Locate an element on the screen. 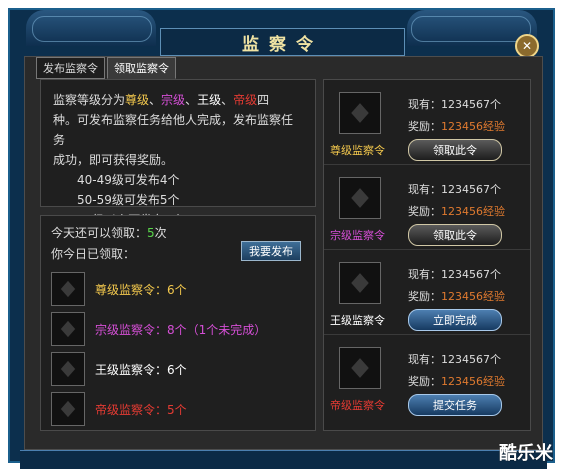  right-dragon-icon is located at coordinates (471, 29).